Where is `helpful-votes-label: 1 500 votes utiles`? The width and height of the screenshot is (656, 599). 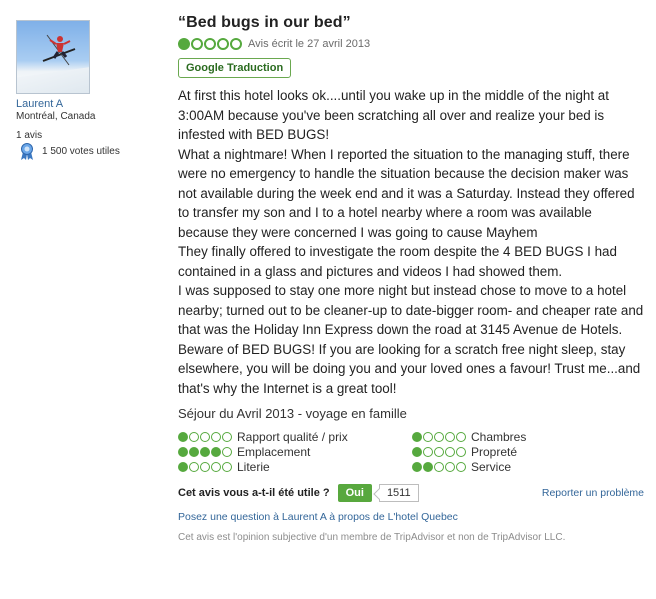 helpful-votes-label: 1 500 votes utiles is located at coordinates (81, 151).